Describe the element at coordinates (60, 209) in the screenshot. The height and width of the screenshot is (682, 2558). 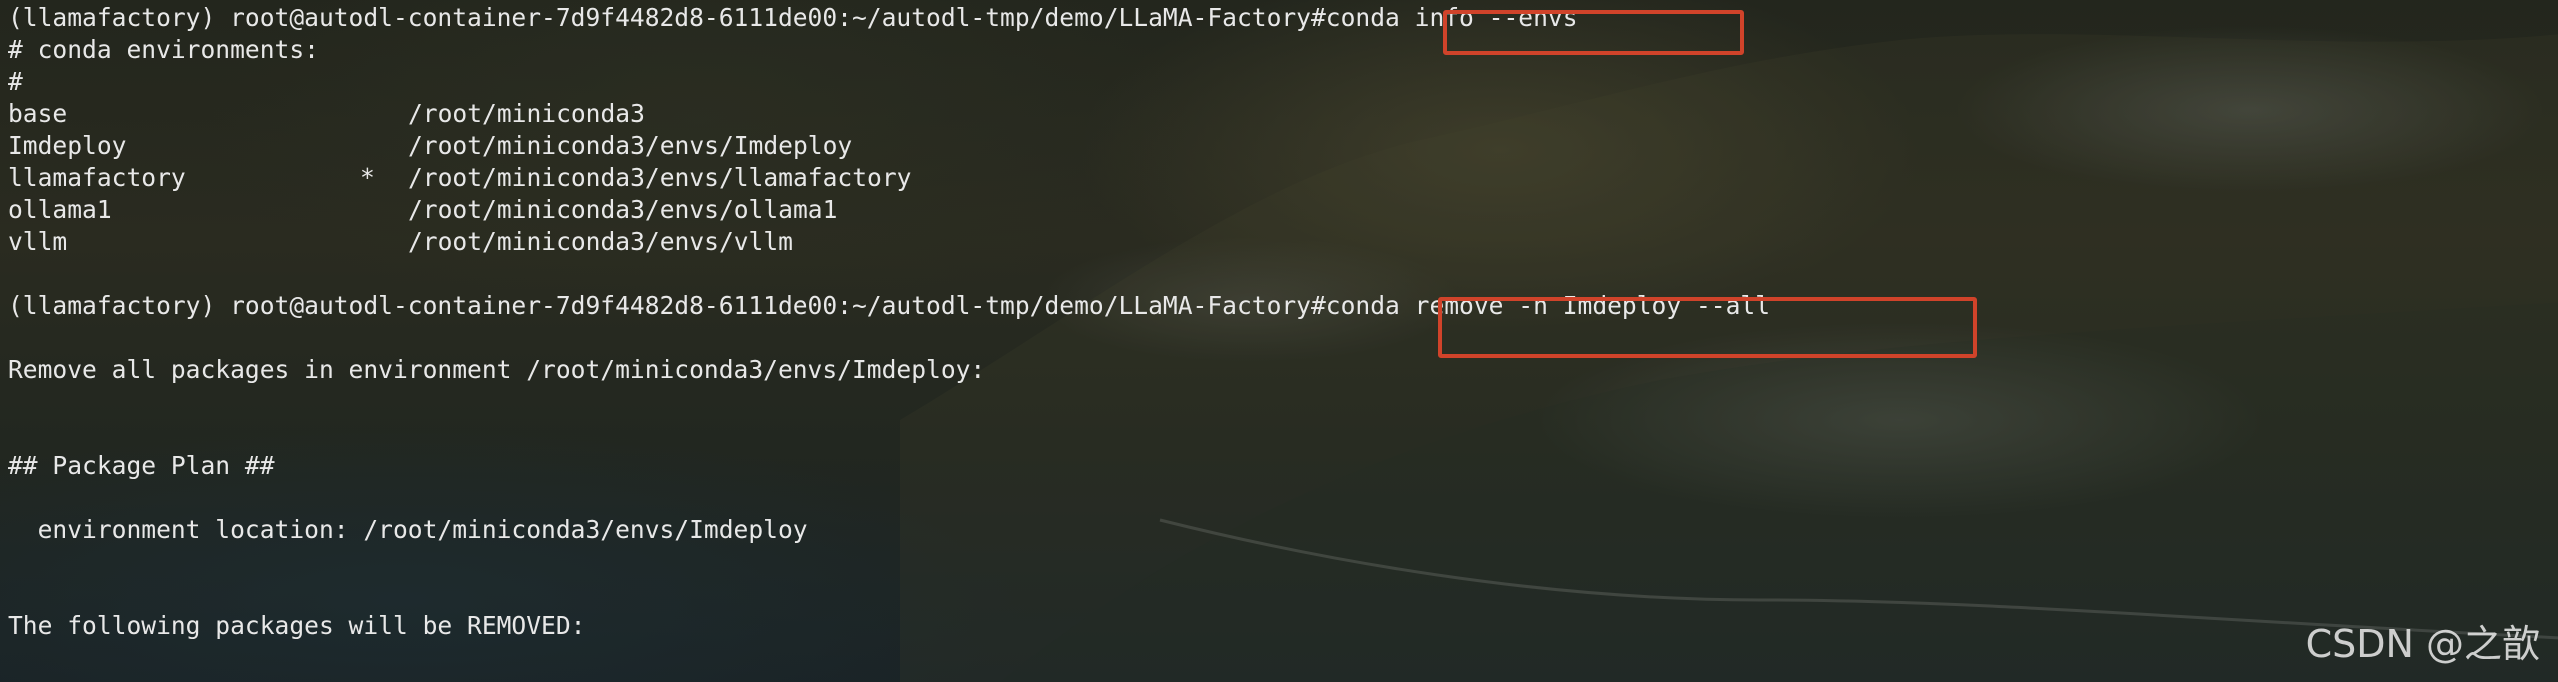
I see `env-name: ollama1` at that location.